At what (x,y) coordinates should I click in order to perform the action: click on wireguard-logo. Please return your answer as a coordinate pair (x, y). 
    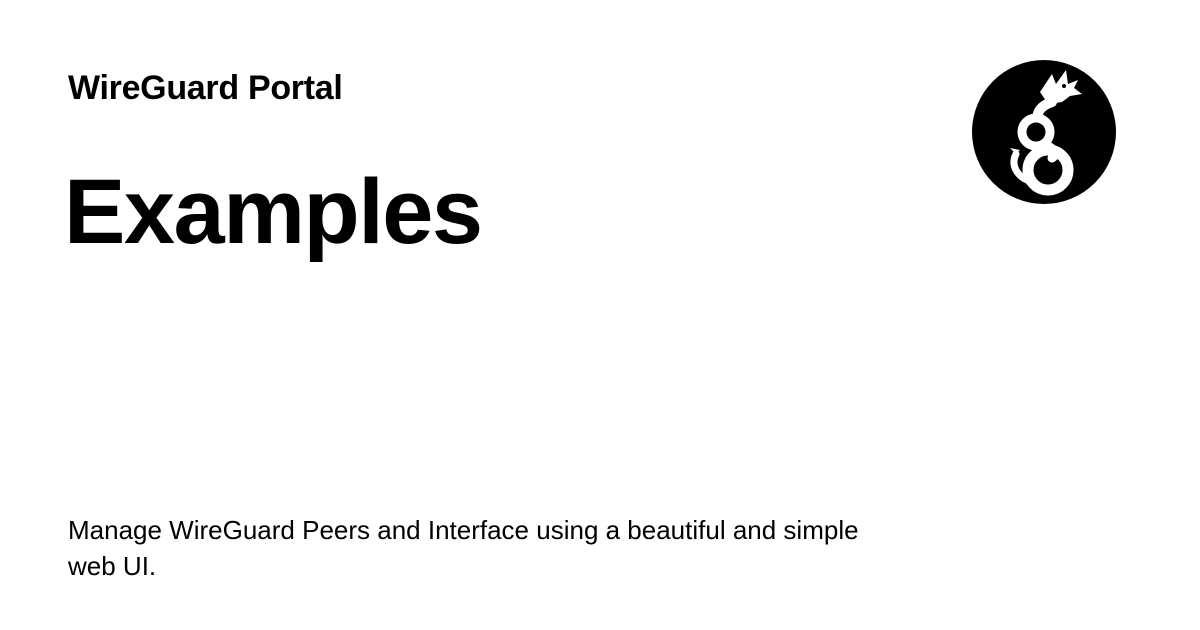
    Looking at the image, I should click on (1044, 132).